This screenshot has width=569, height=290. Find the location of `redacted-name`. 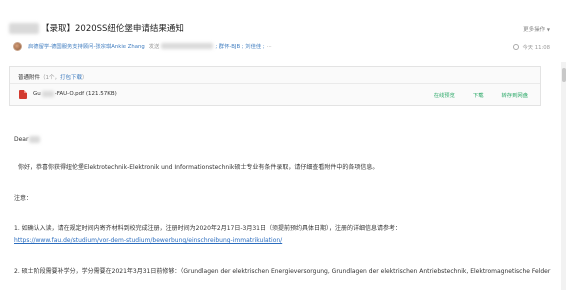

redacted-name is located at coordinates (35, 139).